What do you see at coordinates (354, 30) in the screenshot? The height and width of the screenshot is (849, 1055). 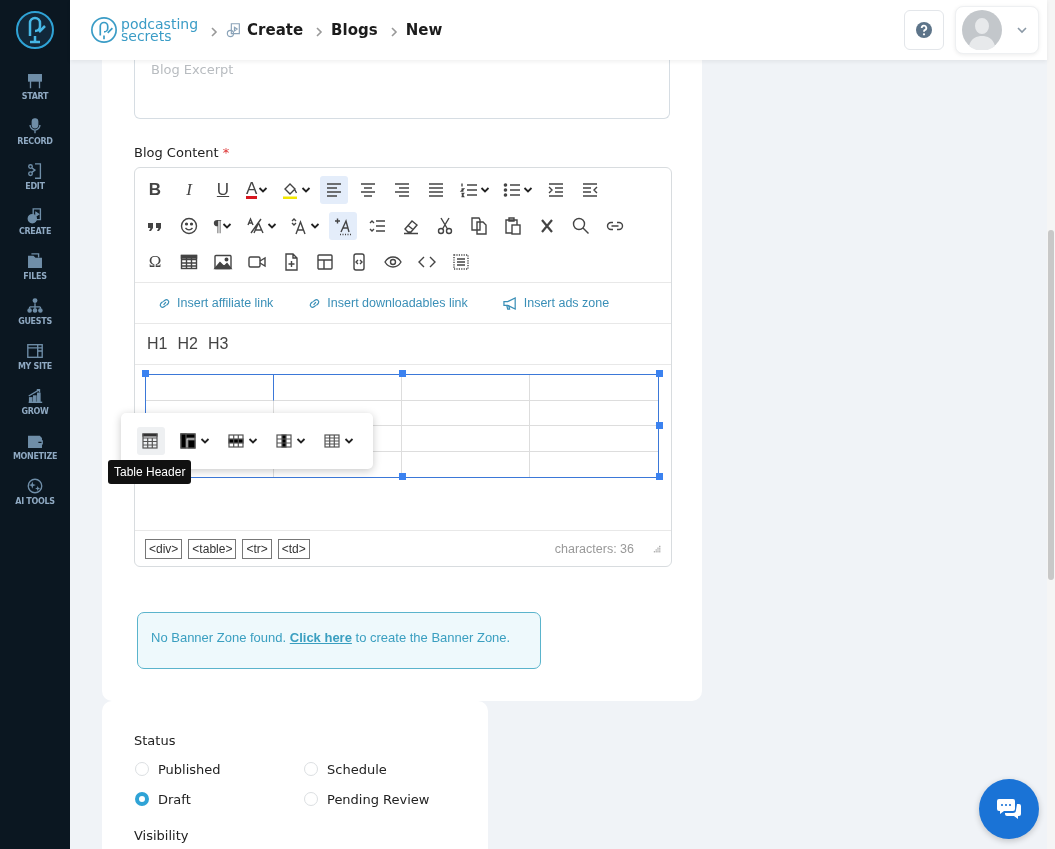 I see `breadcrumb-link: Blogs` at bounding box center [354, 30].